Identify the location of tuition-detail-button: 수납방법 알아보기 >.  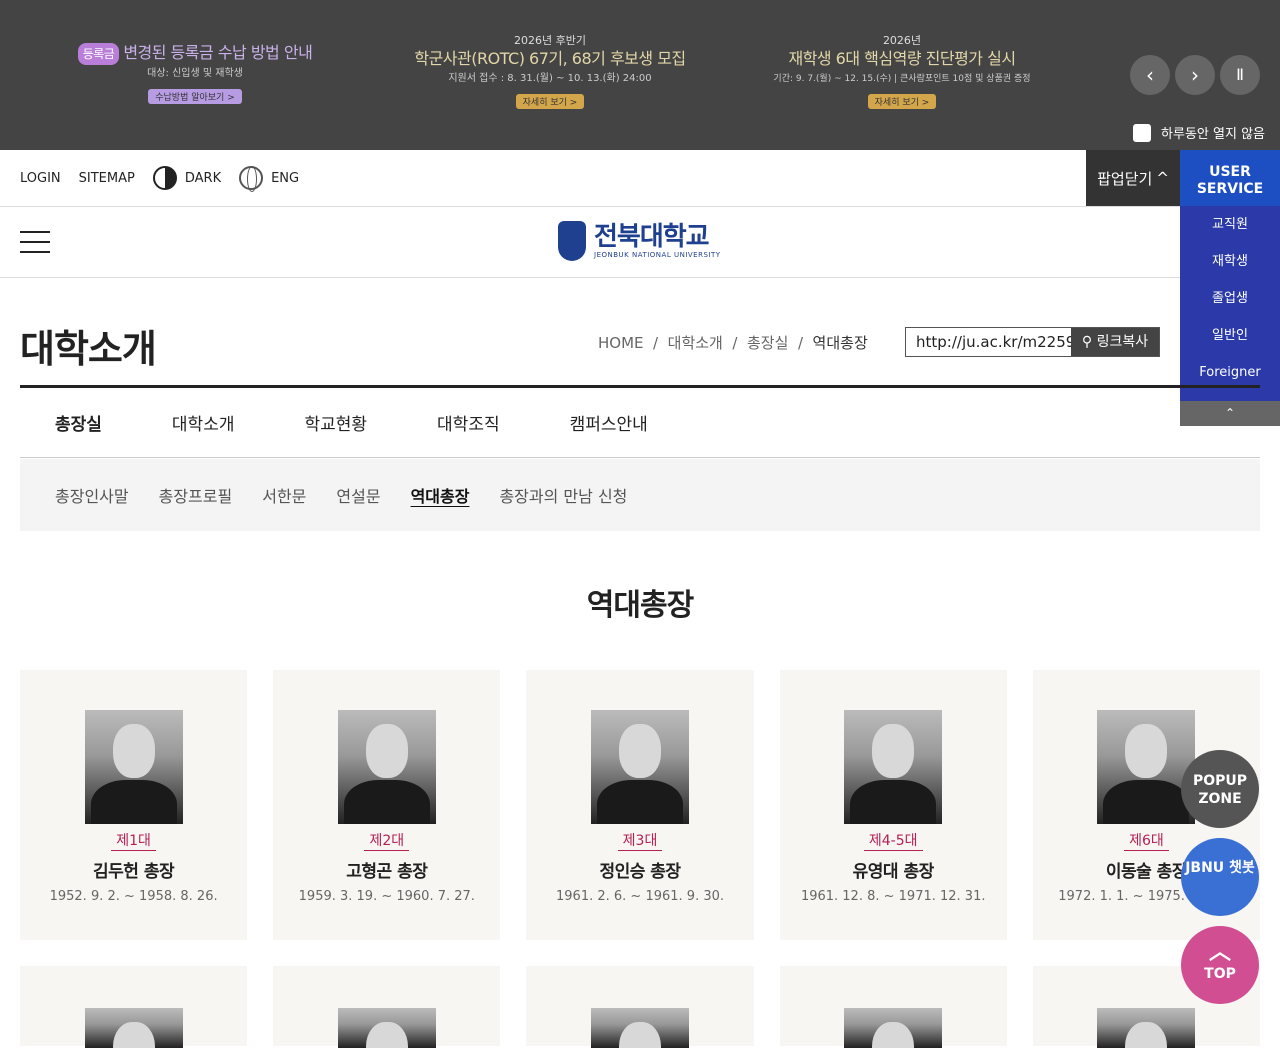
(195, 96).